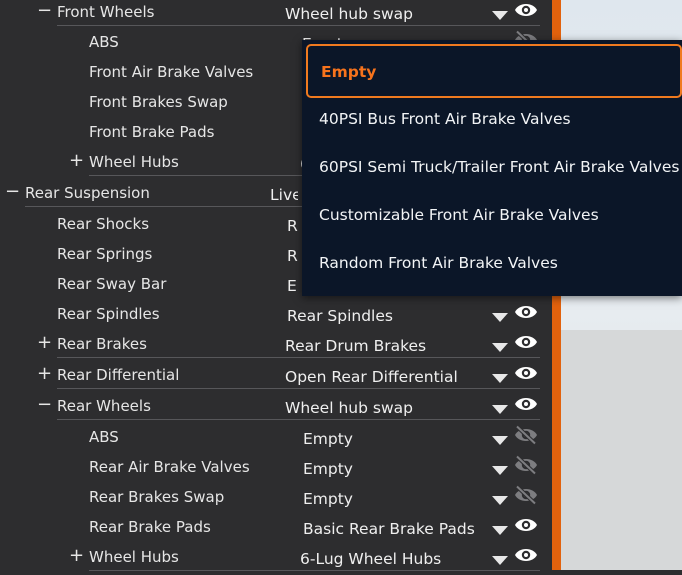 The width and height of the screenshot is (682, 575). What do you see at coordinates (395, 529) in the screenshot?
I see `part-select-value: Basic Rear Brake Pads` at bounding box center [395, 529].